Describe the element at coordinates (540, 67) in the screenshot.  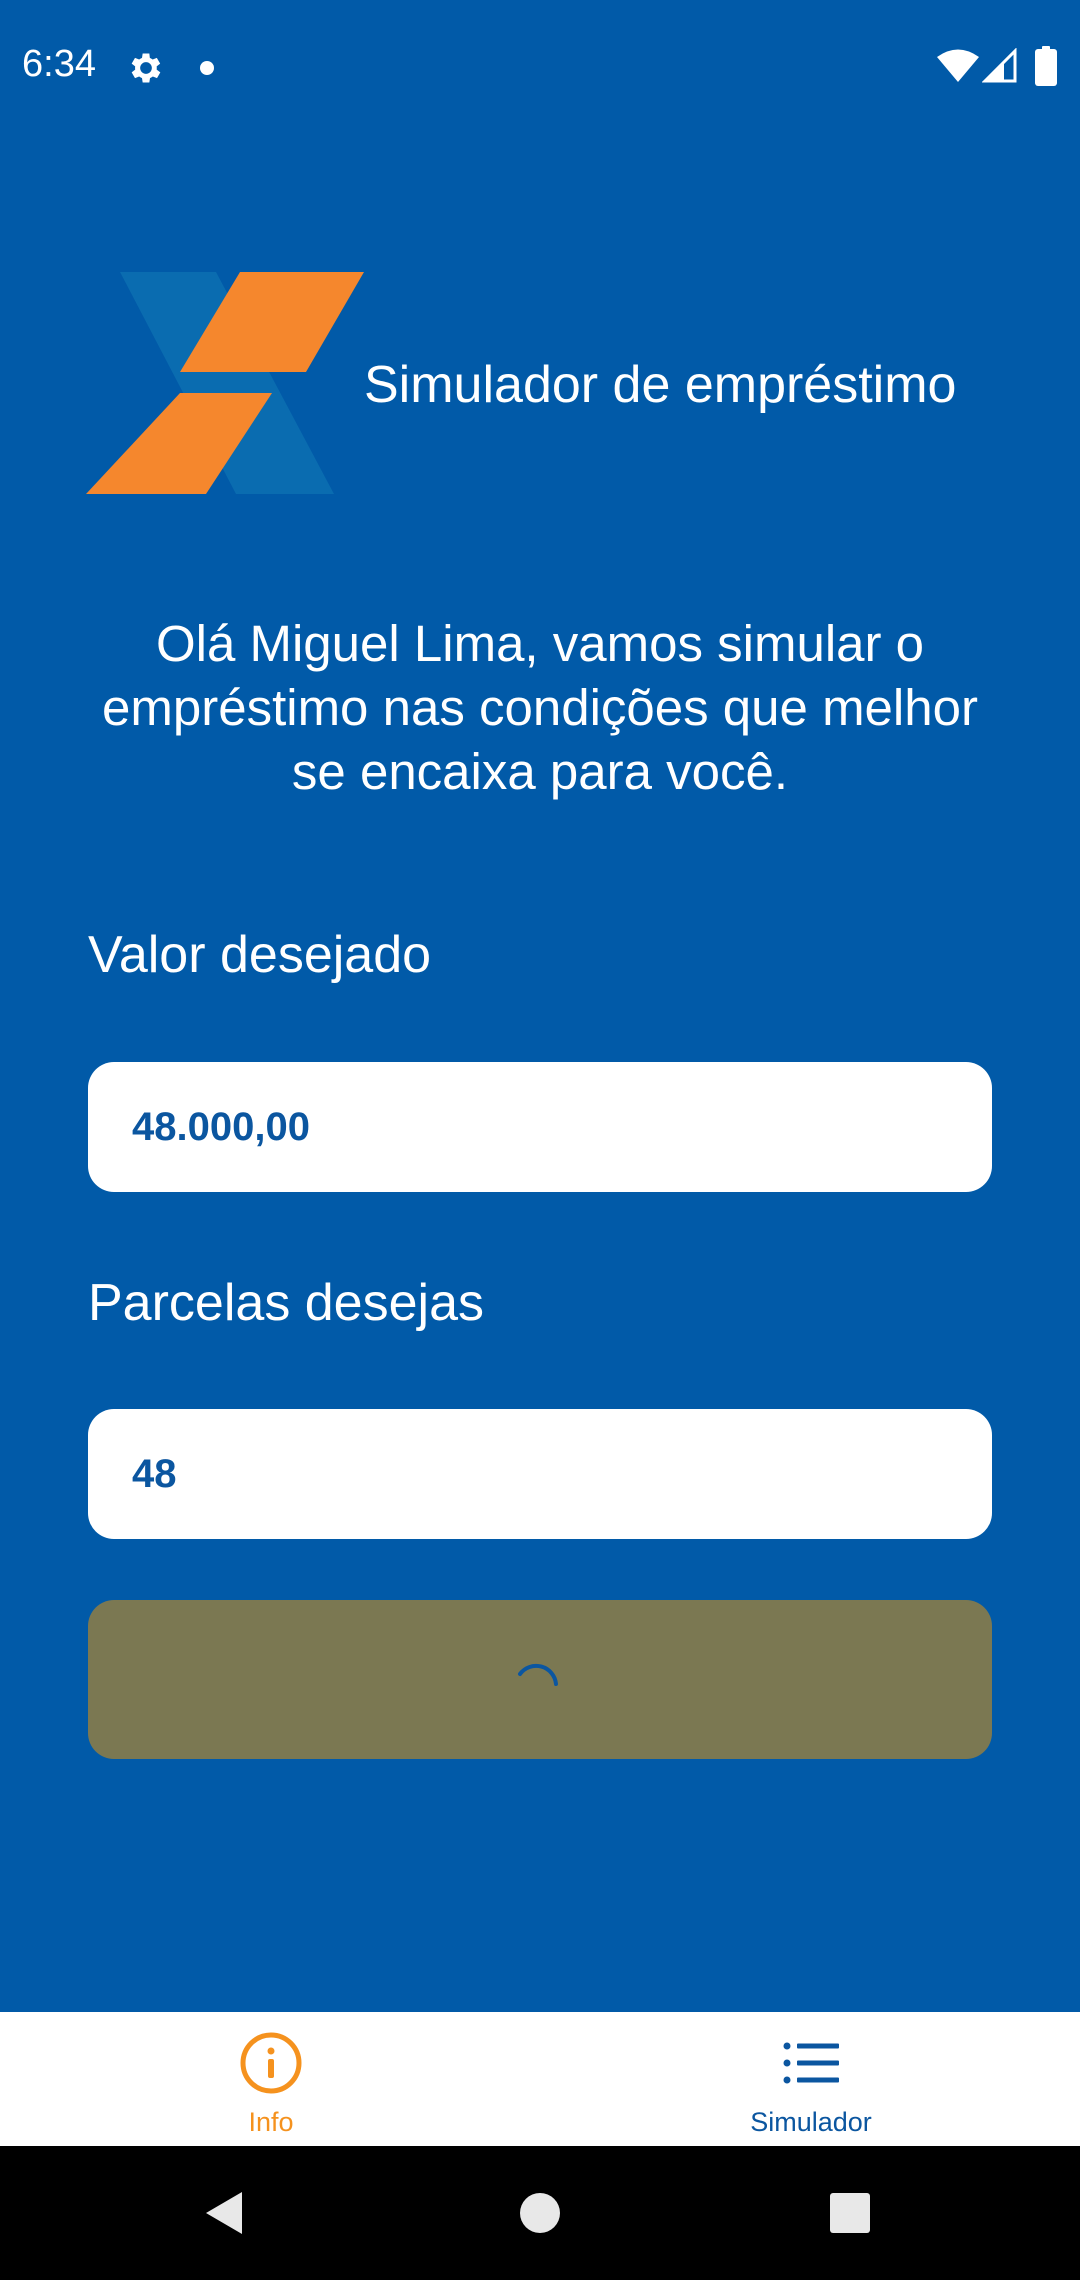
I see `status-bar: 6:34` at that location.